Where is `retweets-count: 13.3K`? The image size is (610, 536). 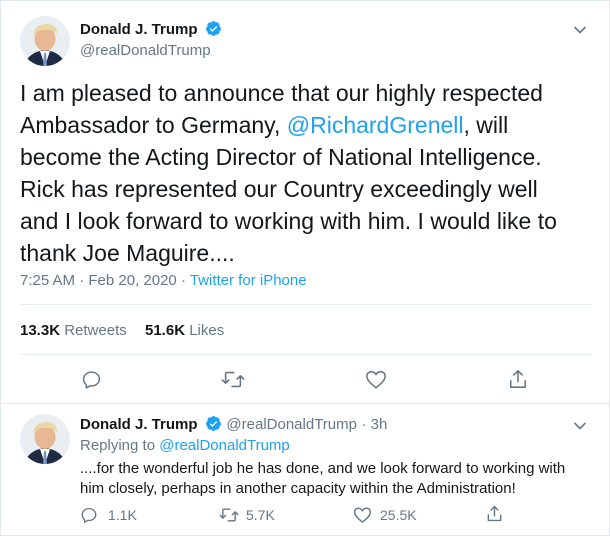 retweets-count: 13.3K is located at coordinates (40, 330).